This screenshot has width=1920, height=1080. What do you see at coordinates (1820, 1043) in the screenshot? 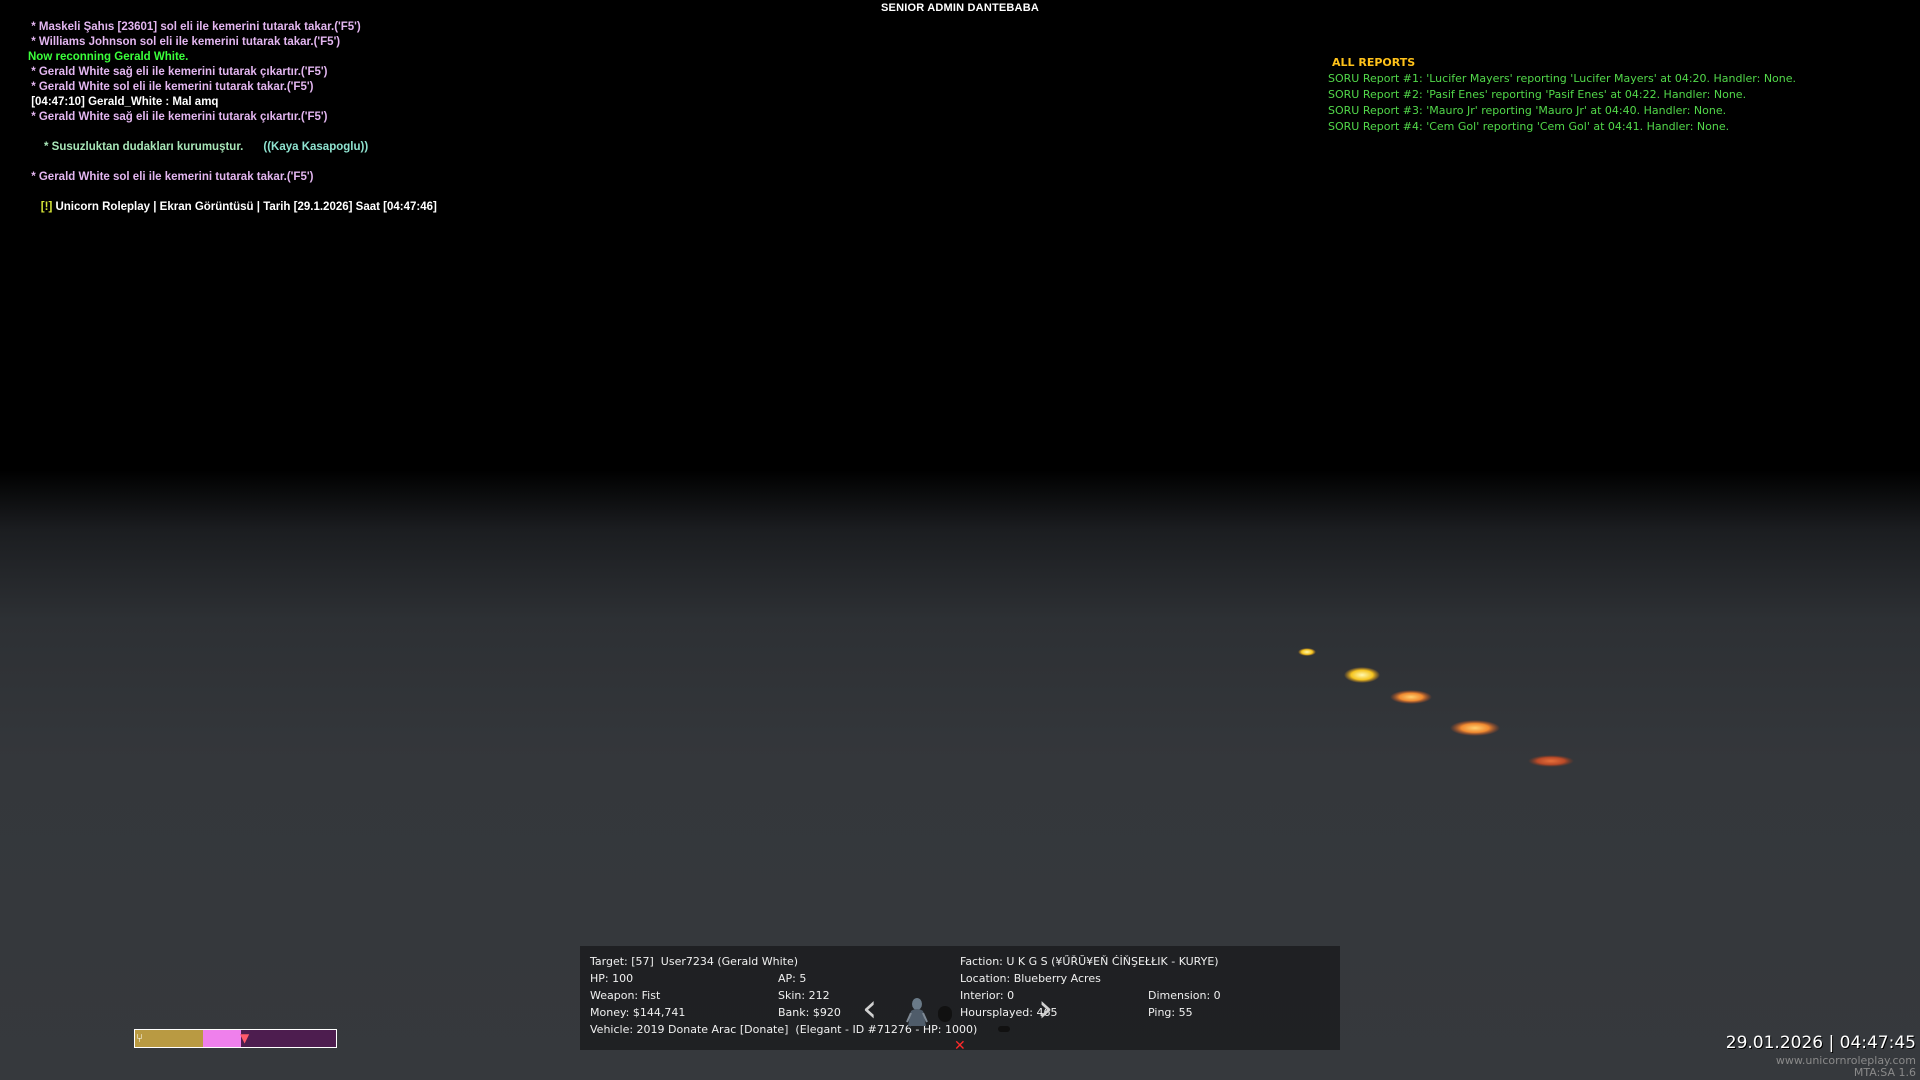
I see `date-time-display: 29.01.2026 | 04:47:45` at bounding box center [1820, 1043].